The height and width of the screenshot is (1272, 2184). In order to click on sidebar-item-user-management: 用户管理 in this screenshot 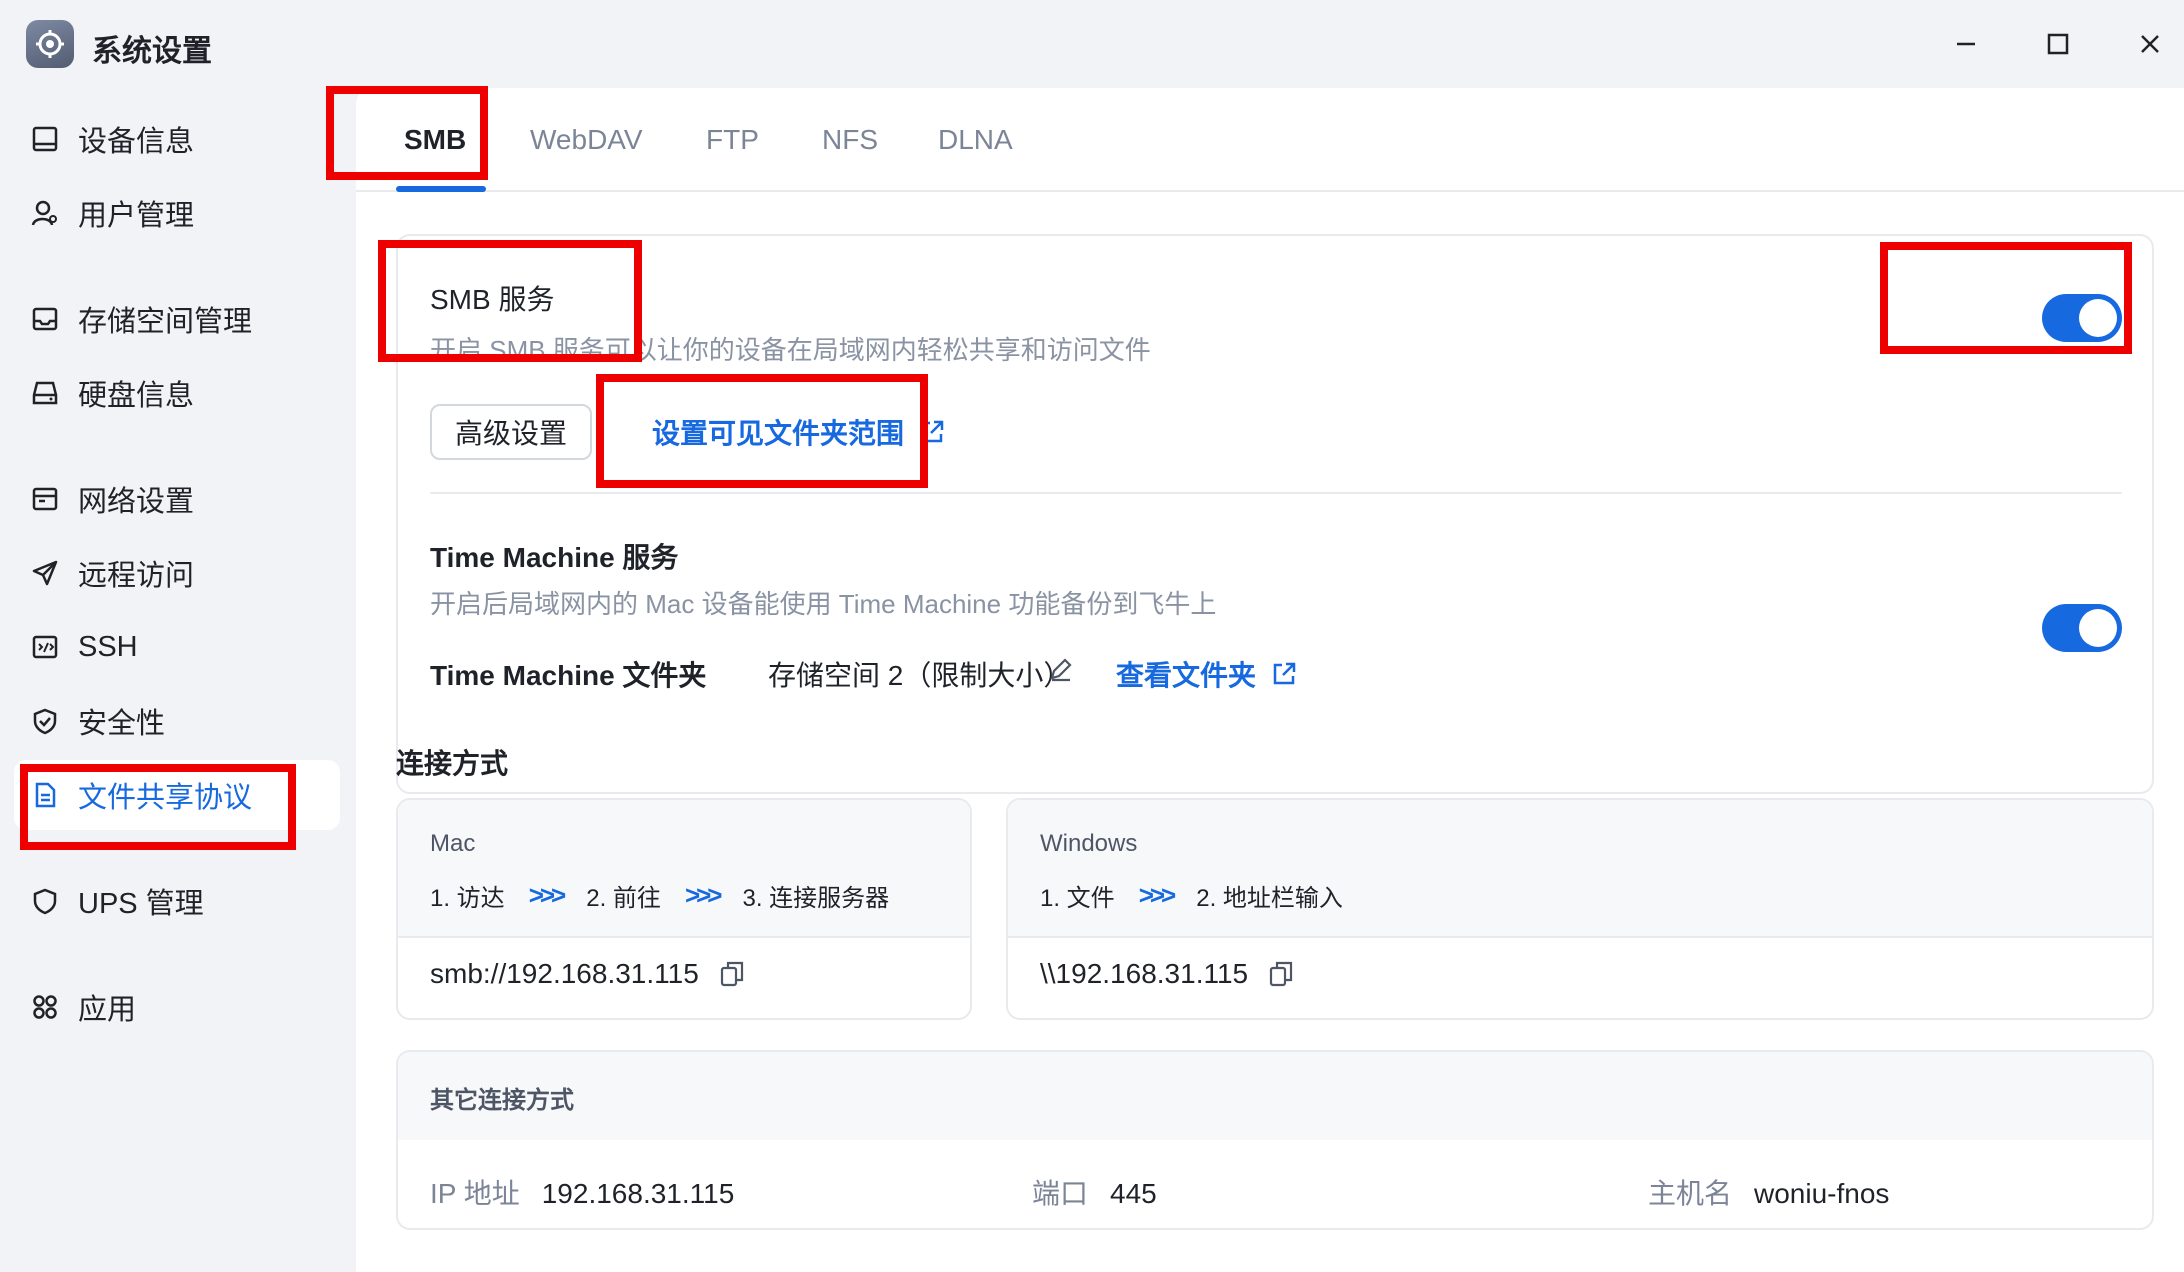, I will do `click(177, 213)`.